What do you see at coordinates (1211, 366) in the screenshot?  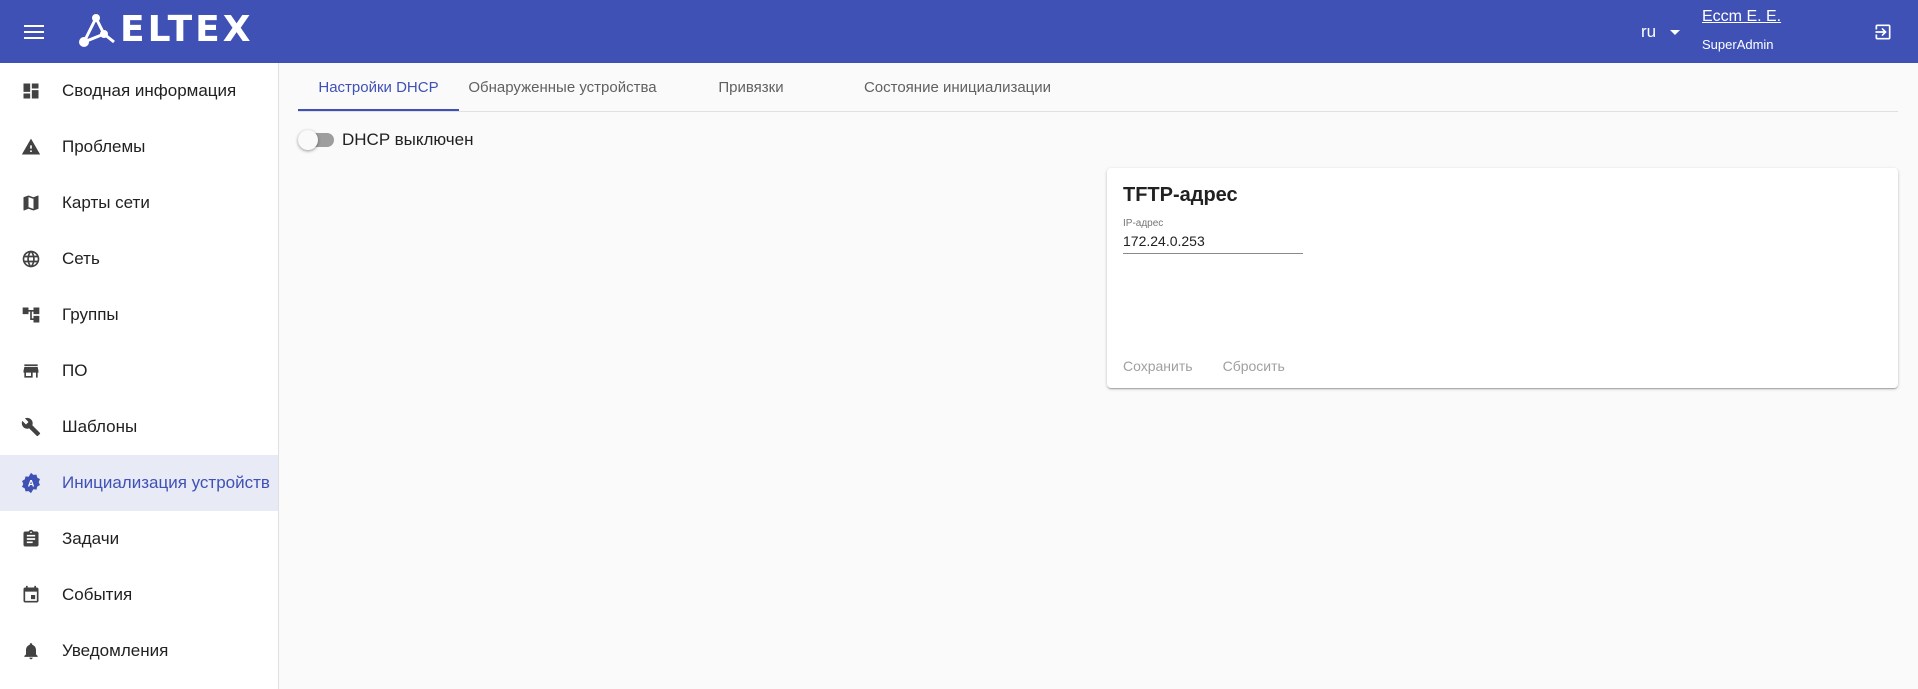 I see `card-actions: Сохранить Сбросить` at bounding box center [1211, 366].